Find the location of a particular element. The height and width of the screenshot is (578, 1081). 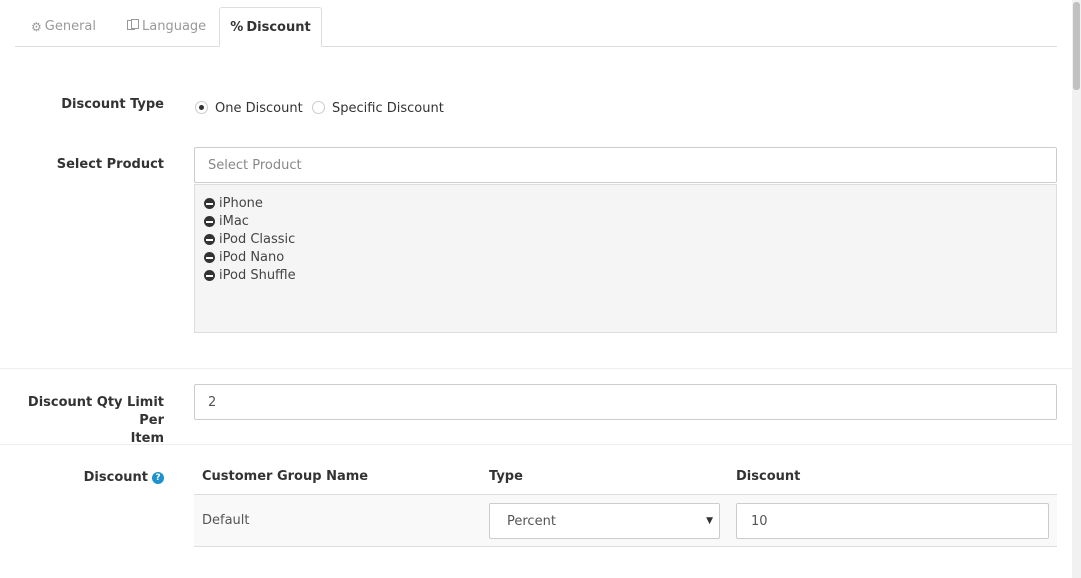

tab-language-label: Language is located at coordinates (174, 26).